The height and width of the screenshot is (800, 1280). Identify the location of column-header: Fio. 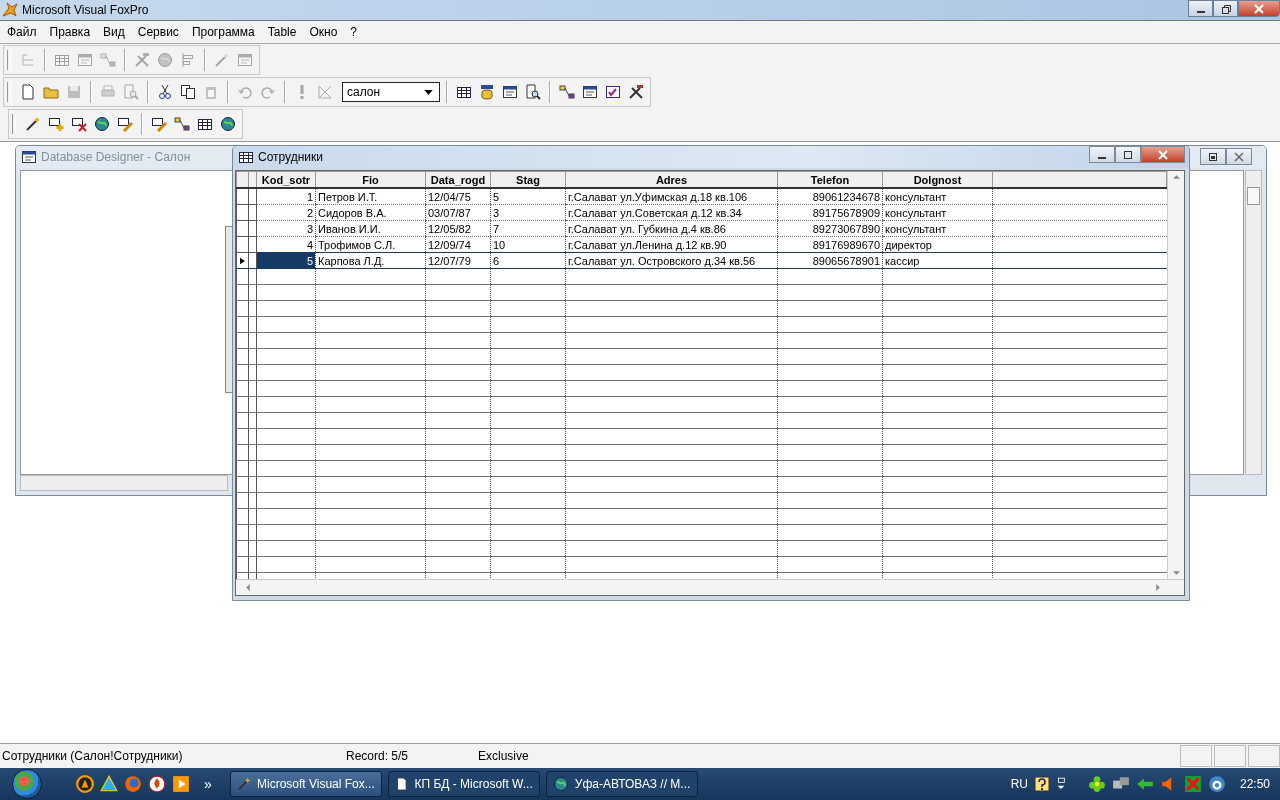
(370, 179).